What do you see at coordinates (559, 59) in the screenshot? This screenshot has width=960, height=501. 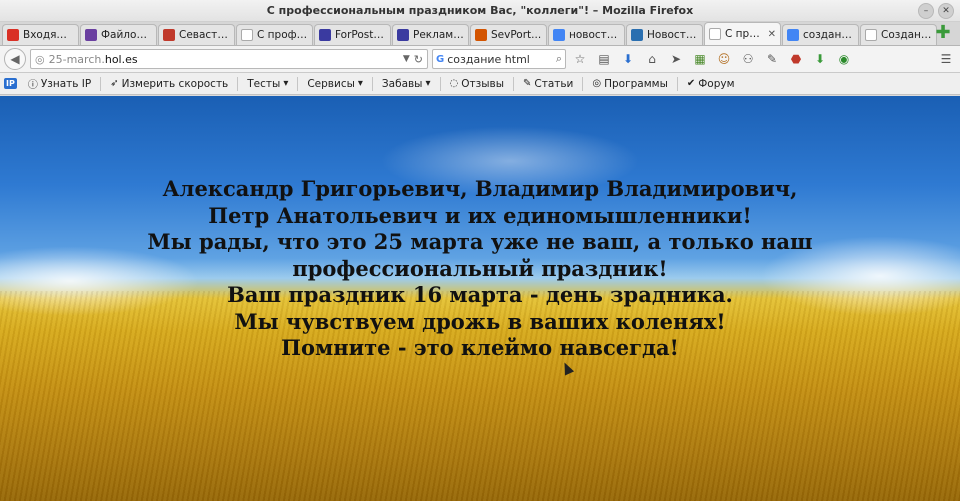 I see `magnifier-icon: ⌕` at bounding box center [559, 59].